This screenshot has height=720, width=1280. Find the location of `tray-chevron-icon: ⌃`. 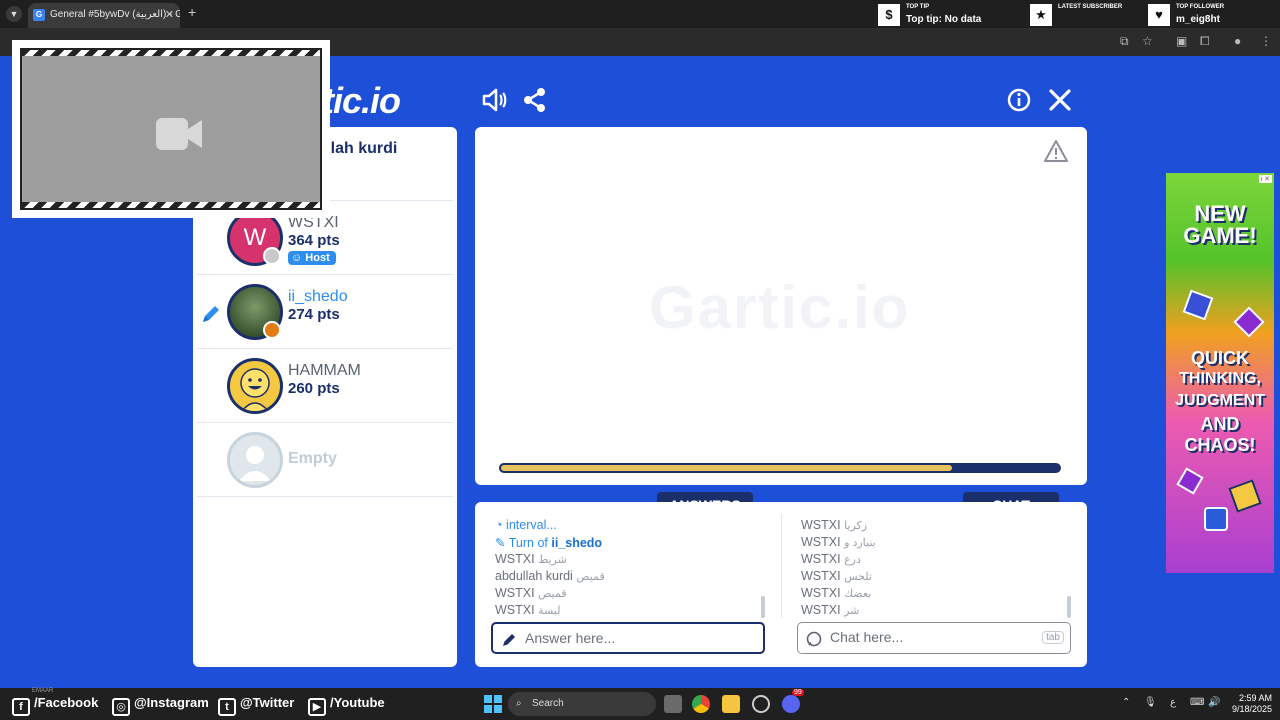

tray-chevron-icon: ⌃ is located at coordinates (1126, 702).